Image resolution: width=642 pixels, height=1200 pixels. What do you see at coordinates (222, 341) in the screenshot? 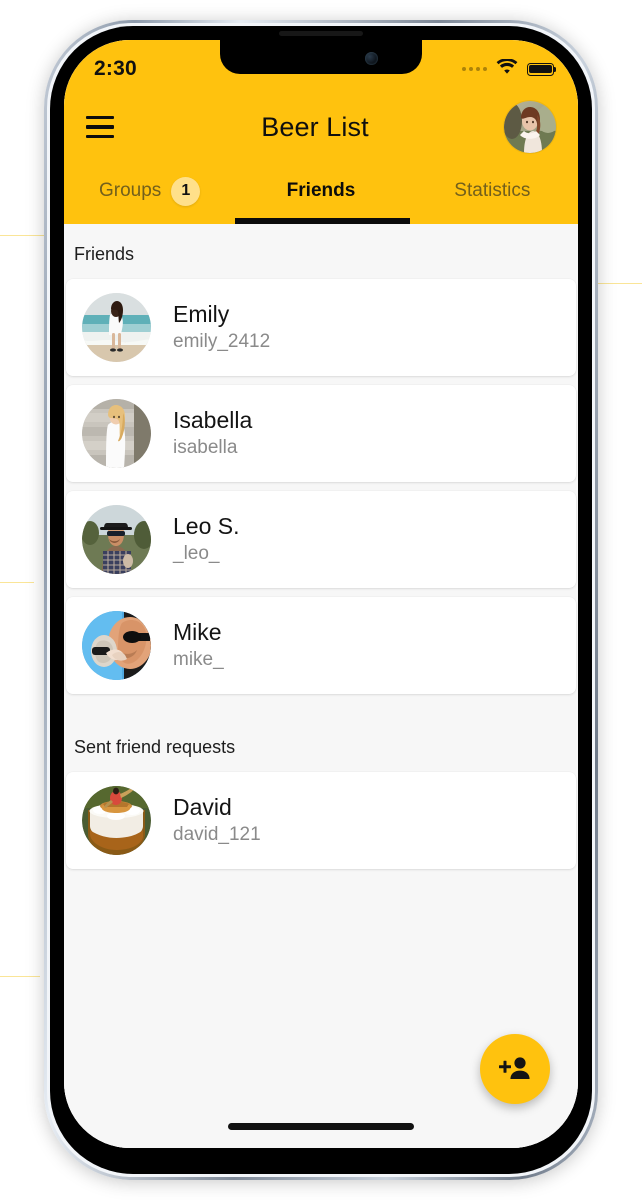
I see `list-item-handle: emily_2412` at bounding box center [222, 341].